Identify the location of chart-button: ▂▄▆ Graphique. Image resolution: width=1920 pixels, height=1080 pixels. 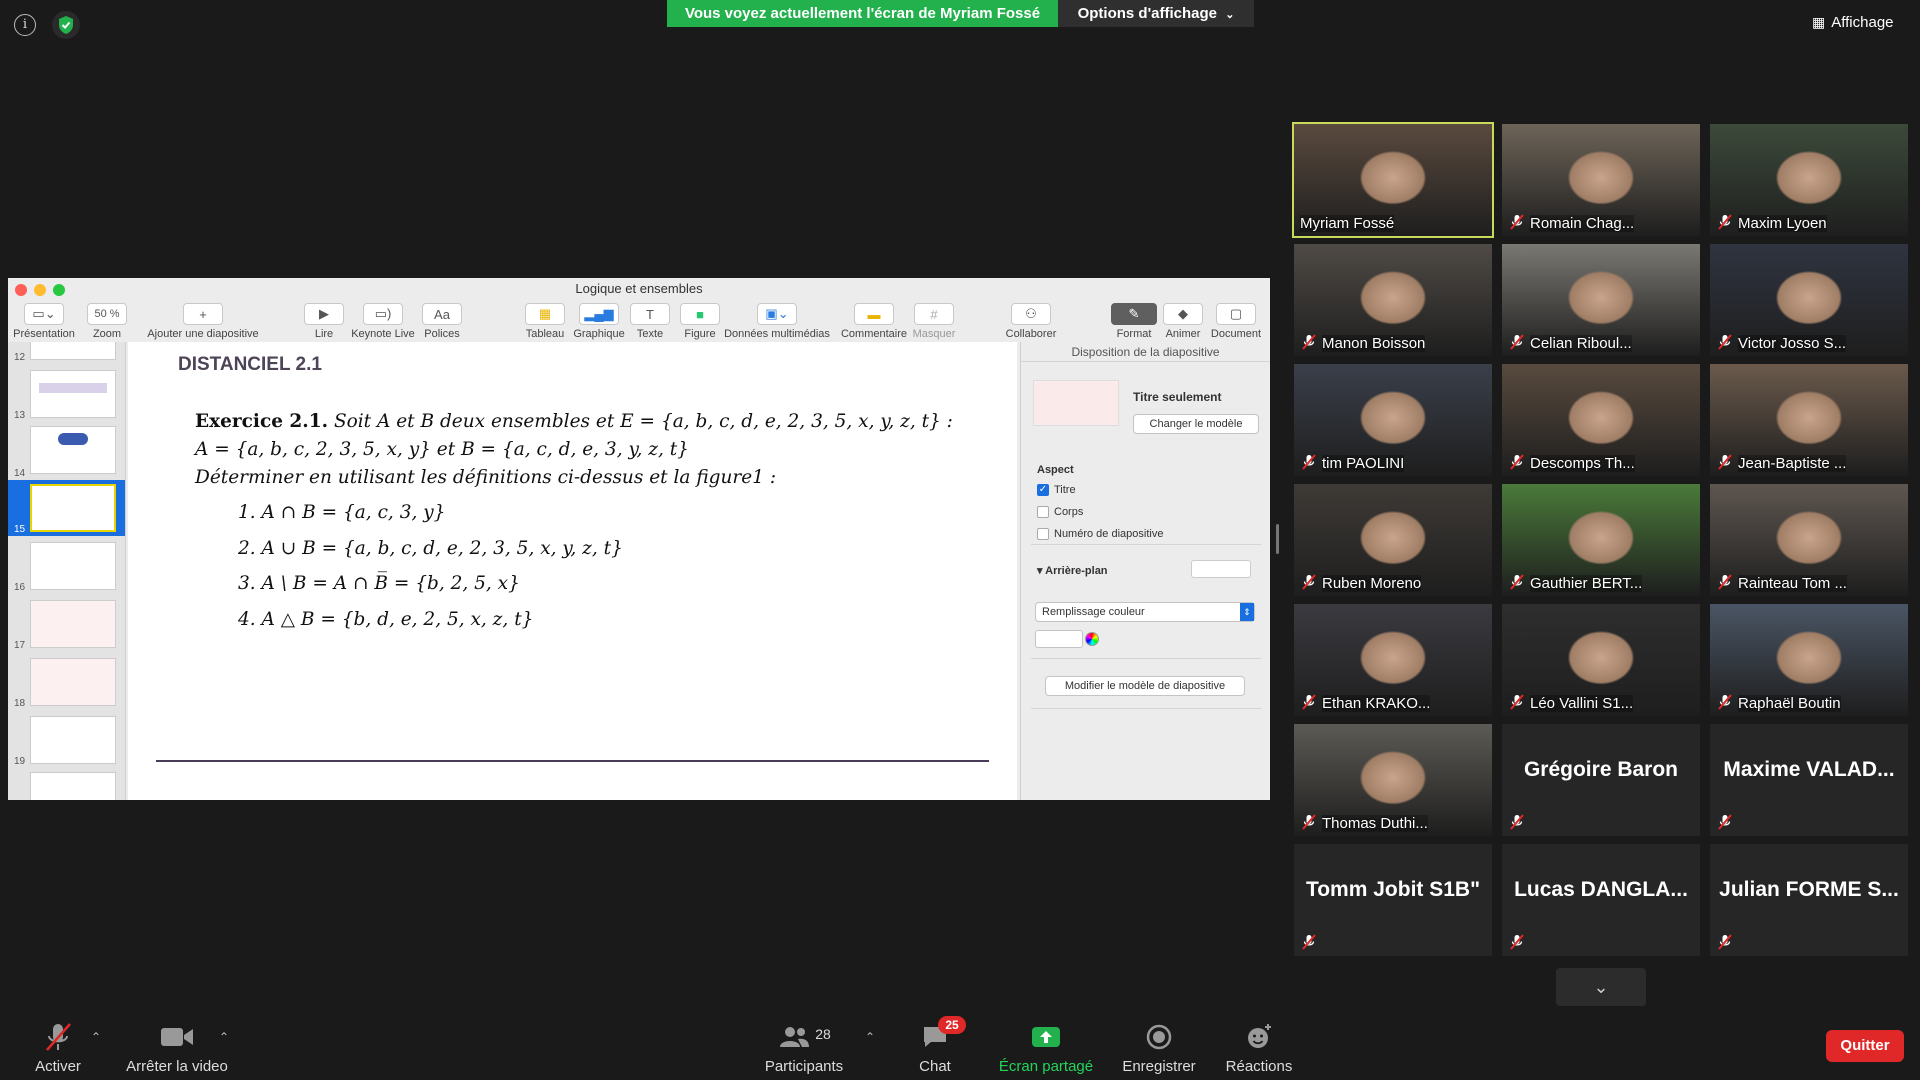
(599, 321).